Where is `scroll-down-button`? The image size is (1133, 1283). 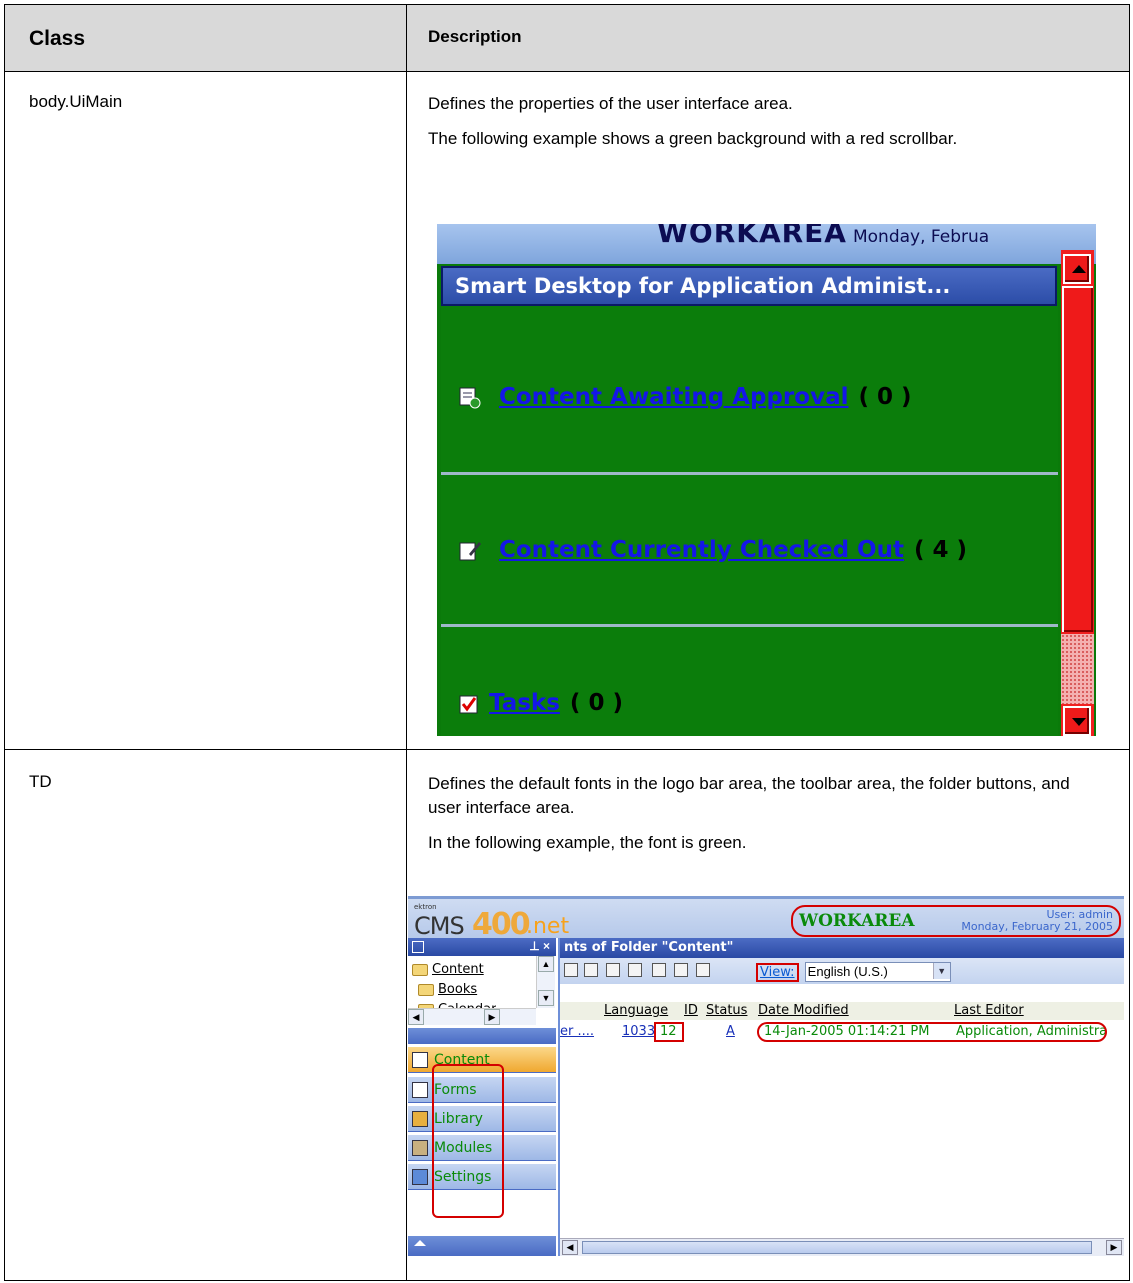
scroll-down-button is located at coordinates (1077, 721).